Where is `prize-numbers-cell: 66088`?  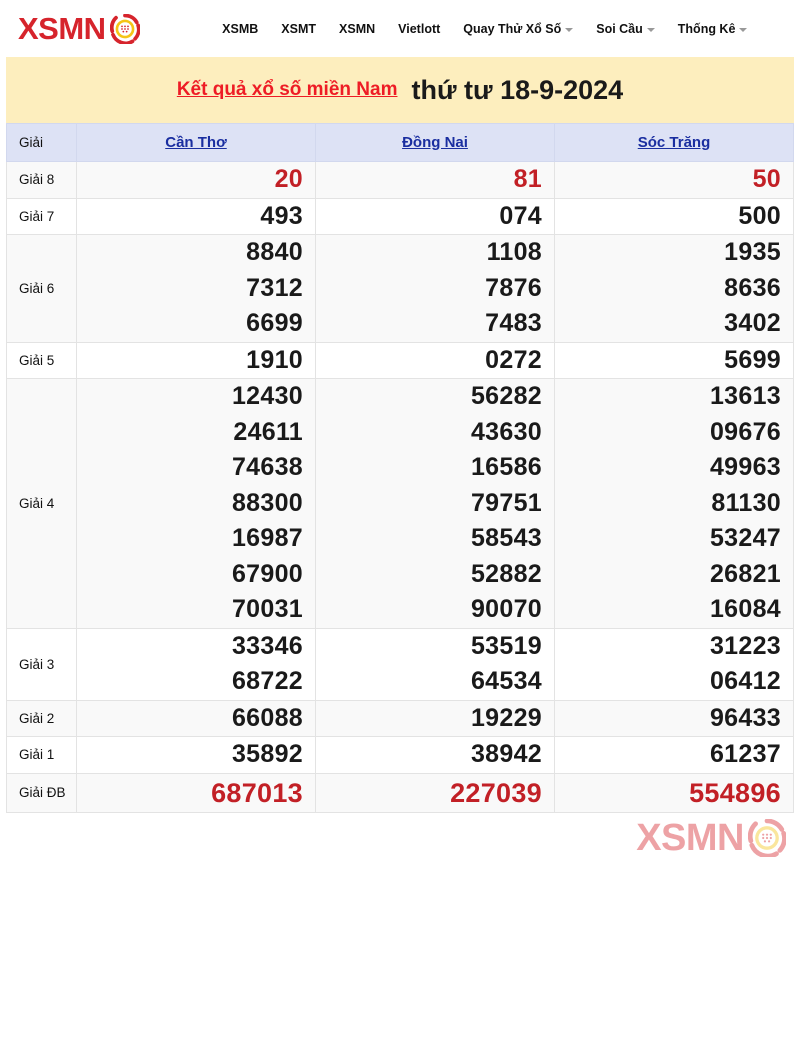
prize-numbers-cell: 66088 is located at coordinates (196, 718).